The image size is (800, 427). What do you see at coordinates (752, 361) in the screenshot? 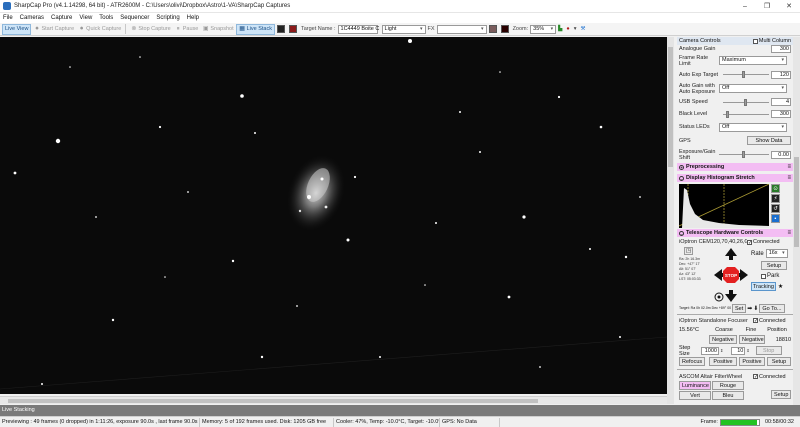
I see `fine-positive-button: Positive` at bounding box center [752, 361].